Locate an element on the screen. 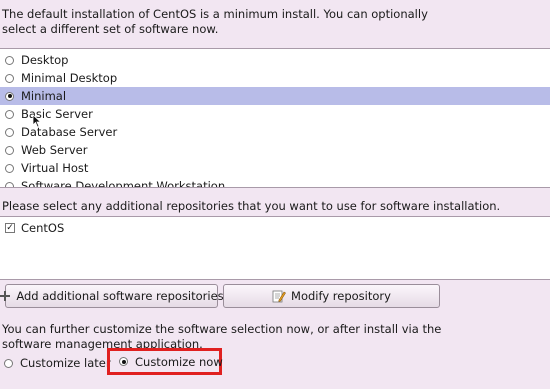 The width and height of the screenshot is (550, 389). customize-later-option: Customize later is located at coordinates (57, 363).